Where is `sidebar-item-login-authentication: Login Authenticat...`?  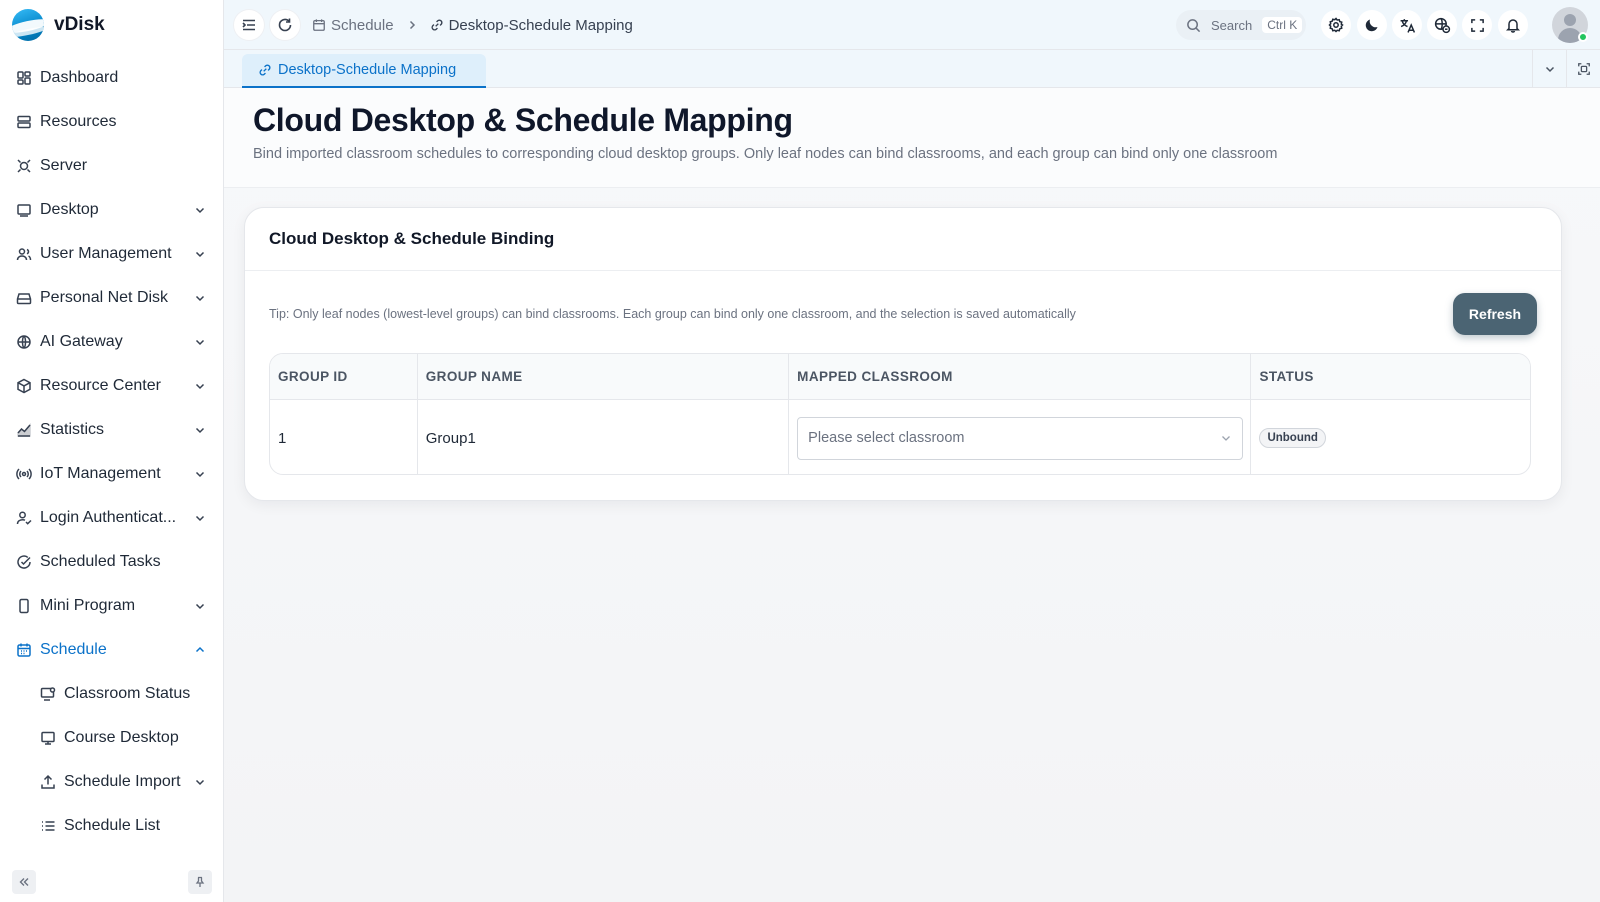
sidebar-item-login-authentication: Login Authenticat... is located at coordinates (112, 518).